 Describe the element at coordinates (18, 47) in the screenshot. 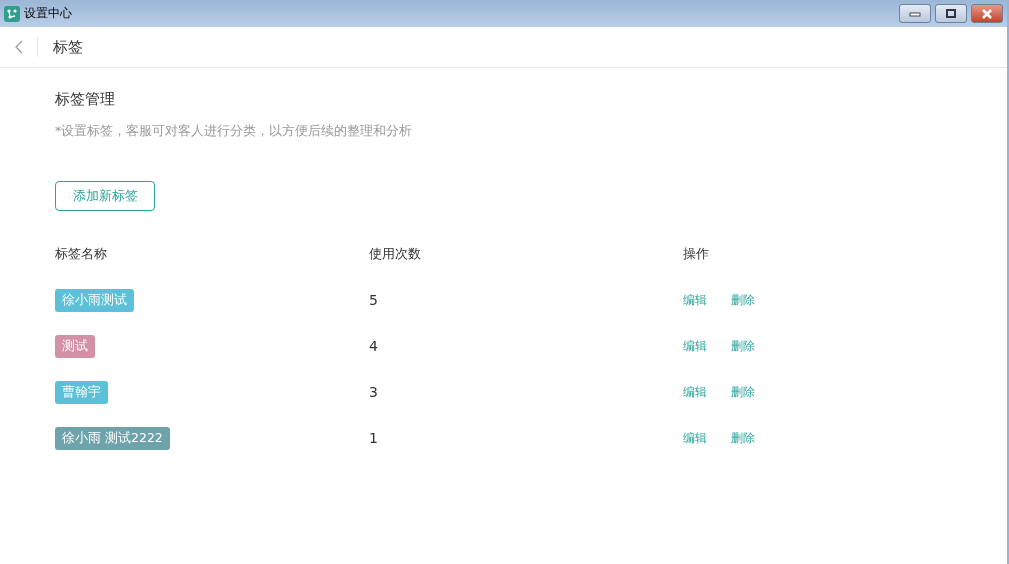

I see `chevron-left-icon` at that location.